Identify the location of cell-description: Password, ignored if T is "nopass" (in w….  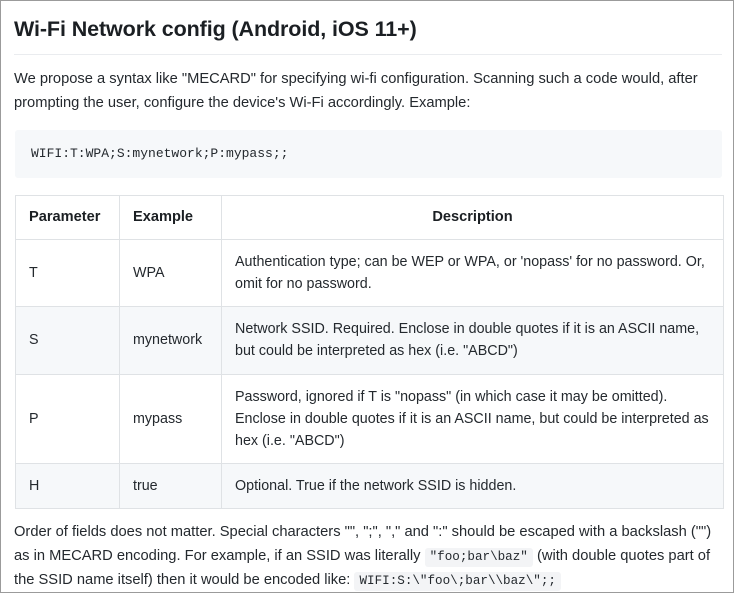
(472, 419).